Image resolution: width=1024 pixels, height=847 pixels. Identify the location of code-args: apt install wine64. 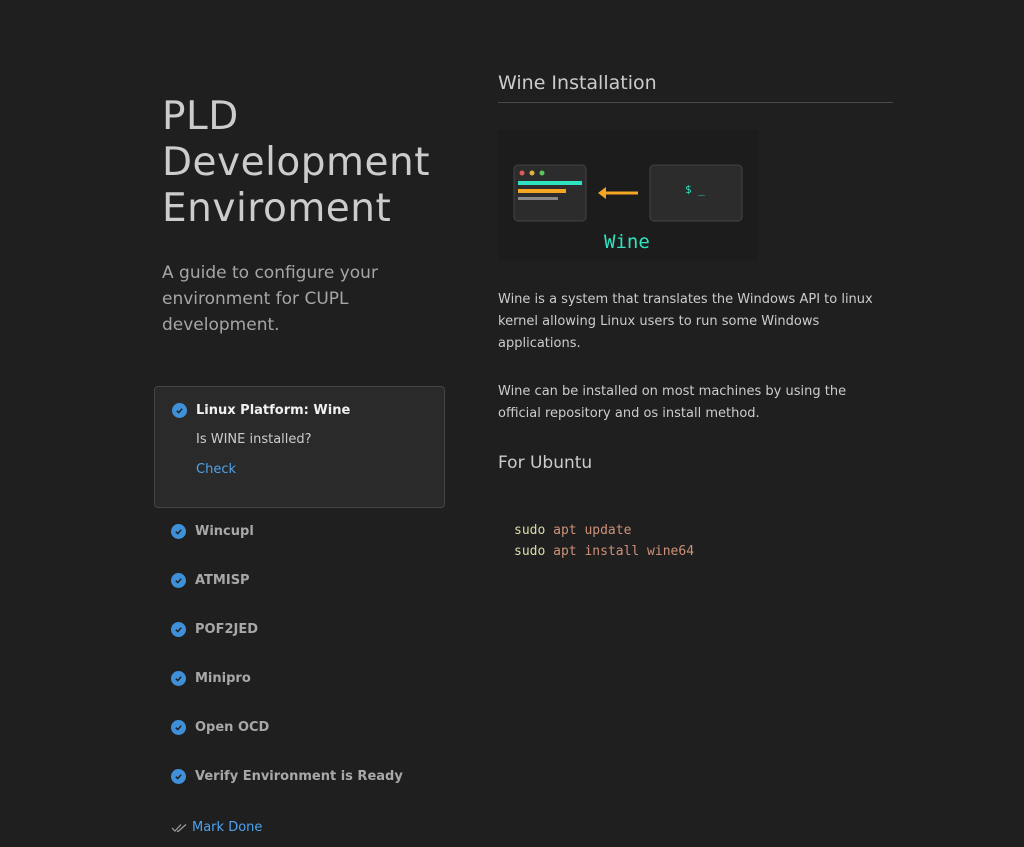
(620, 551).